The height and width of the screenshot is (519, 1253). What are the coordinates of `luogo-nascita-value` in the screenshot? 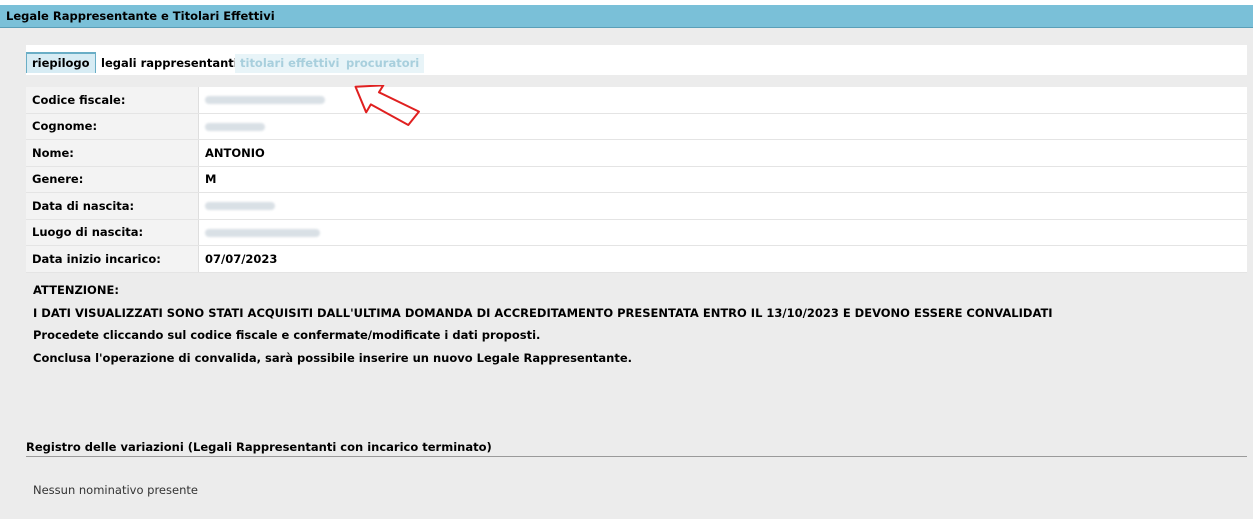 It's located at (722, 232).